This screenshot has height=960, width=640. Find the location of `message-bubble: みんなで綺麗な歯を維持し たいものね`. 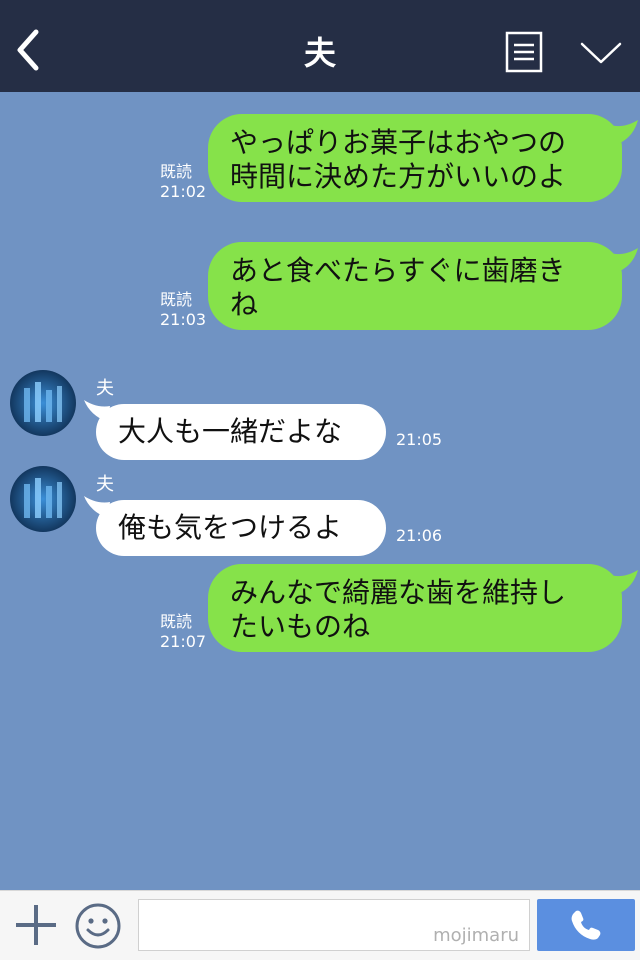

message-bubble: みんなで綺麗な歯を維持し たいものね is located at coordinates (415, 608).